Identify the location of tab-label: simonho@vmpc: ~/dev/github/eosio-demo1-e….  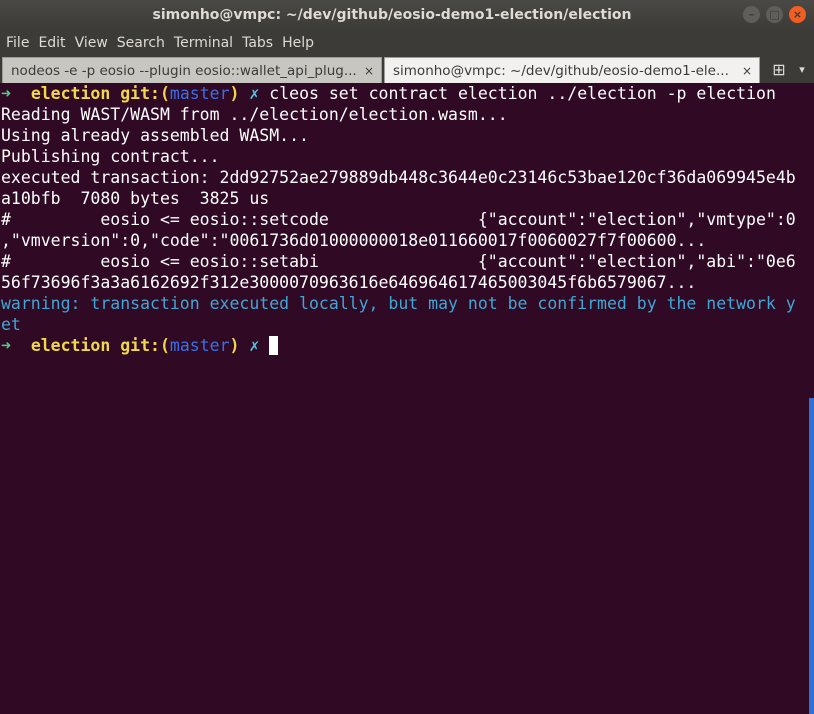
(561, 71).